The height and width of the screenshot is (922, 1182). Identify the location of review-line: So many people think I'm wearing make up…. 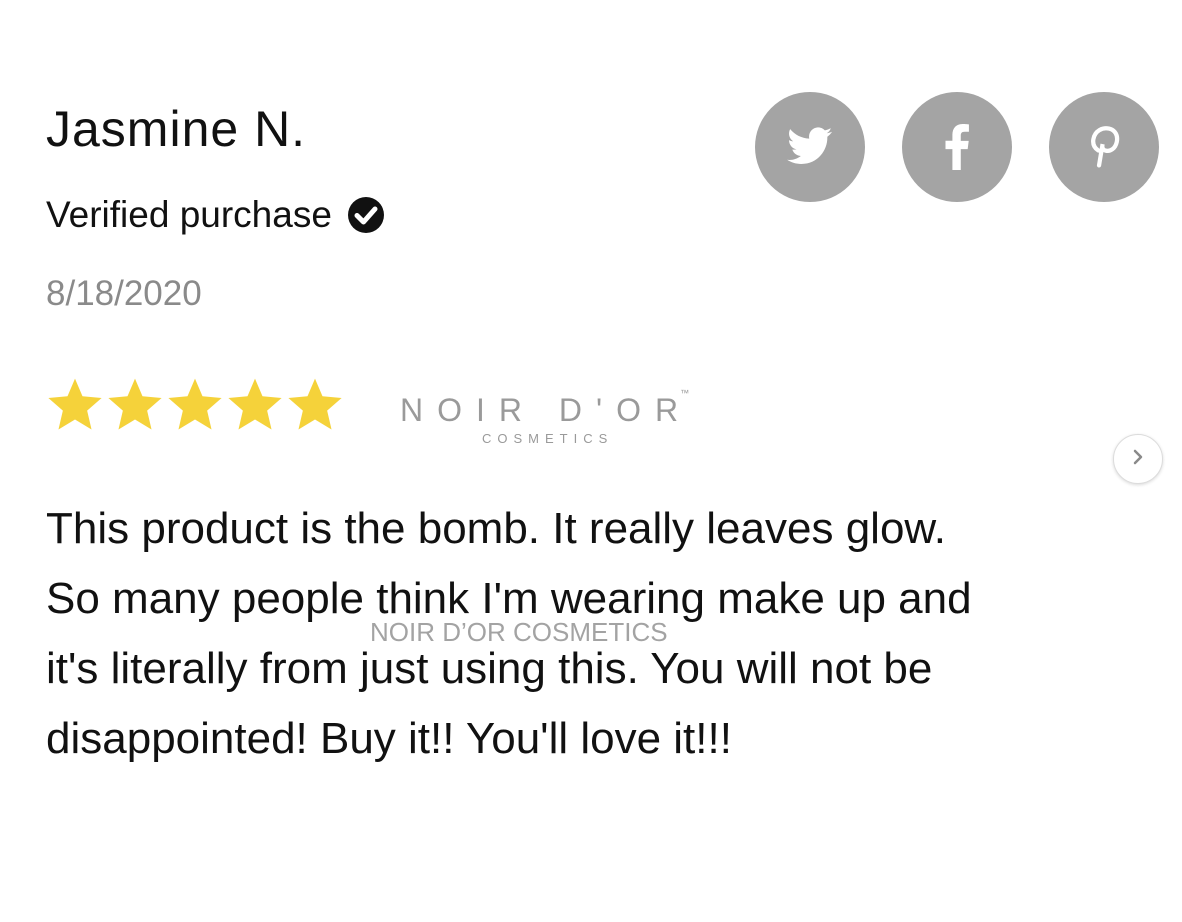
(509, 598).